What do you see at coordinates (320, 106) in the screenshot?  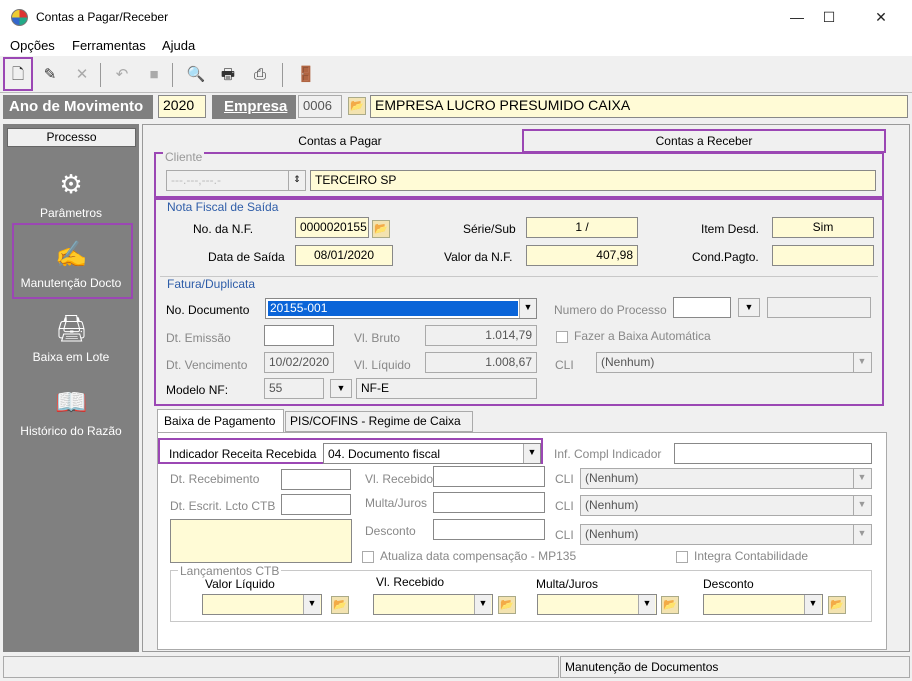 I see `empresa-code-field: 0006` at bounding box center [320, 106].